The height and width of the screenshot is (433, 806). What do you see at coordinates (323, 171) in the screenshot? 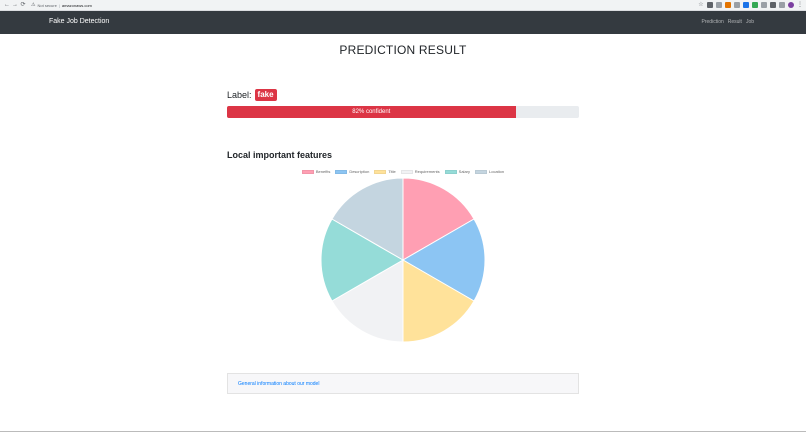
I see `legend-label: Benefits` at bounding box center [323, 171].